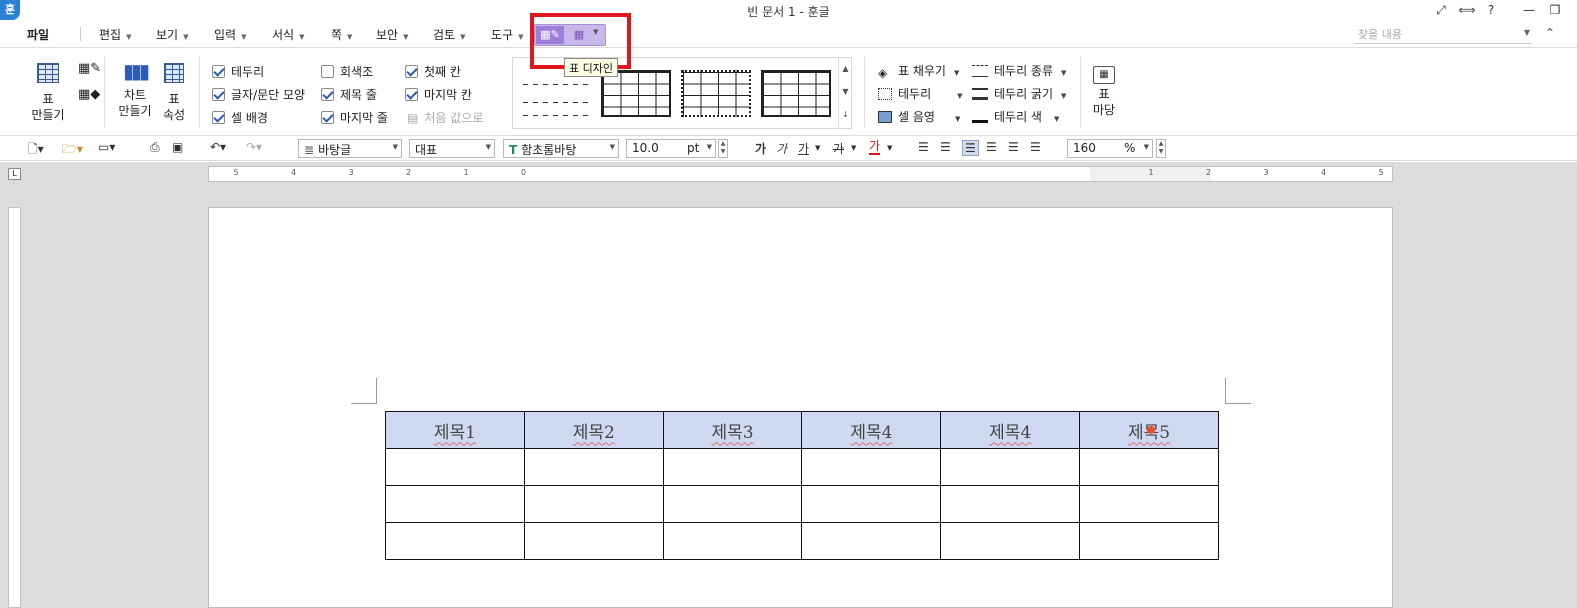 Image resolution: width=1577 pixels, height=608 pixels. I want to click on menu-tools: 도구 ▼, so click(507, 34).